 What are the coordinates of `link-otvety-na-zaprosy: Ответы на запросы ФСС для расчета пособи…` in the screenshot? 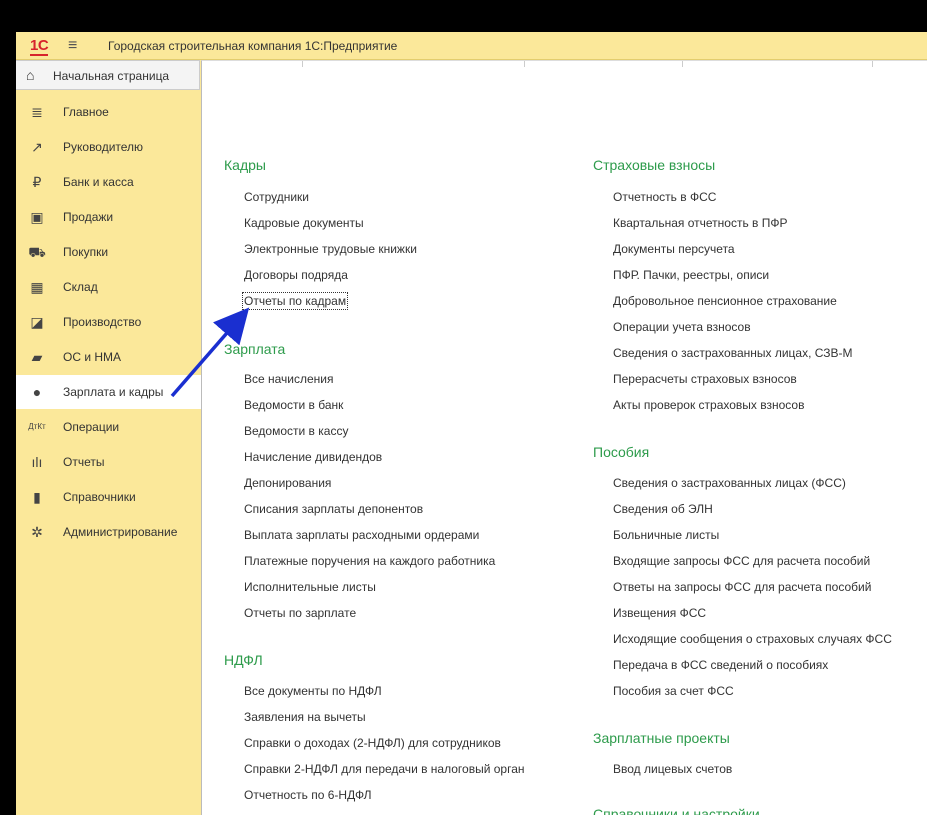 It's located at (742, 587).